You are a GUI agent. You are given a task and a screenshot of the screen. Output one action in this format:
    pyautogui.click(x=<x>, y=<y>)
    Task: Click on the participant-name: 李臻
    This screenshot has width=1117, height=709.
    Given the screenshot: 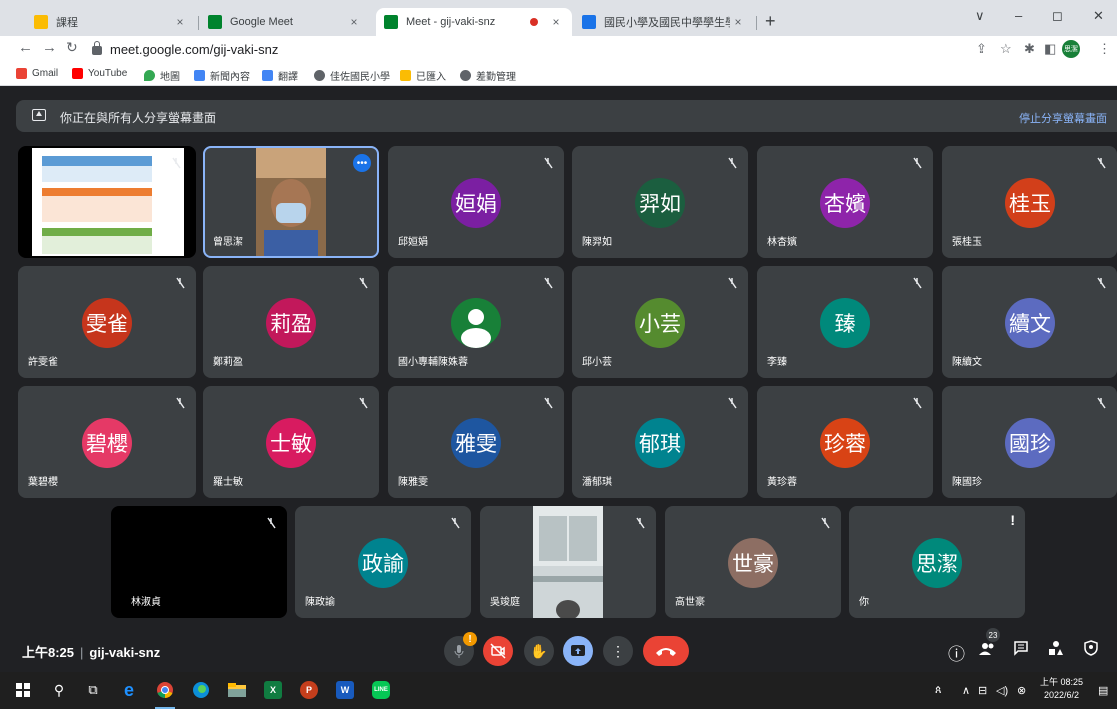 What is the action you would take?
    pyautogui.click(x=777, y=362)
    